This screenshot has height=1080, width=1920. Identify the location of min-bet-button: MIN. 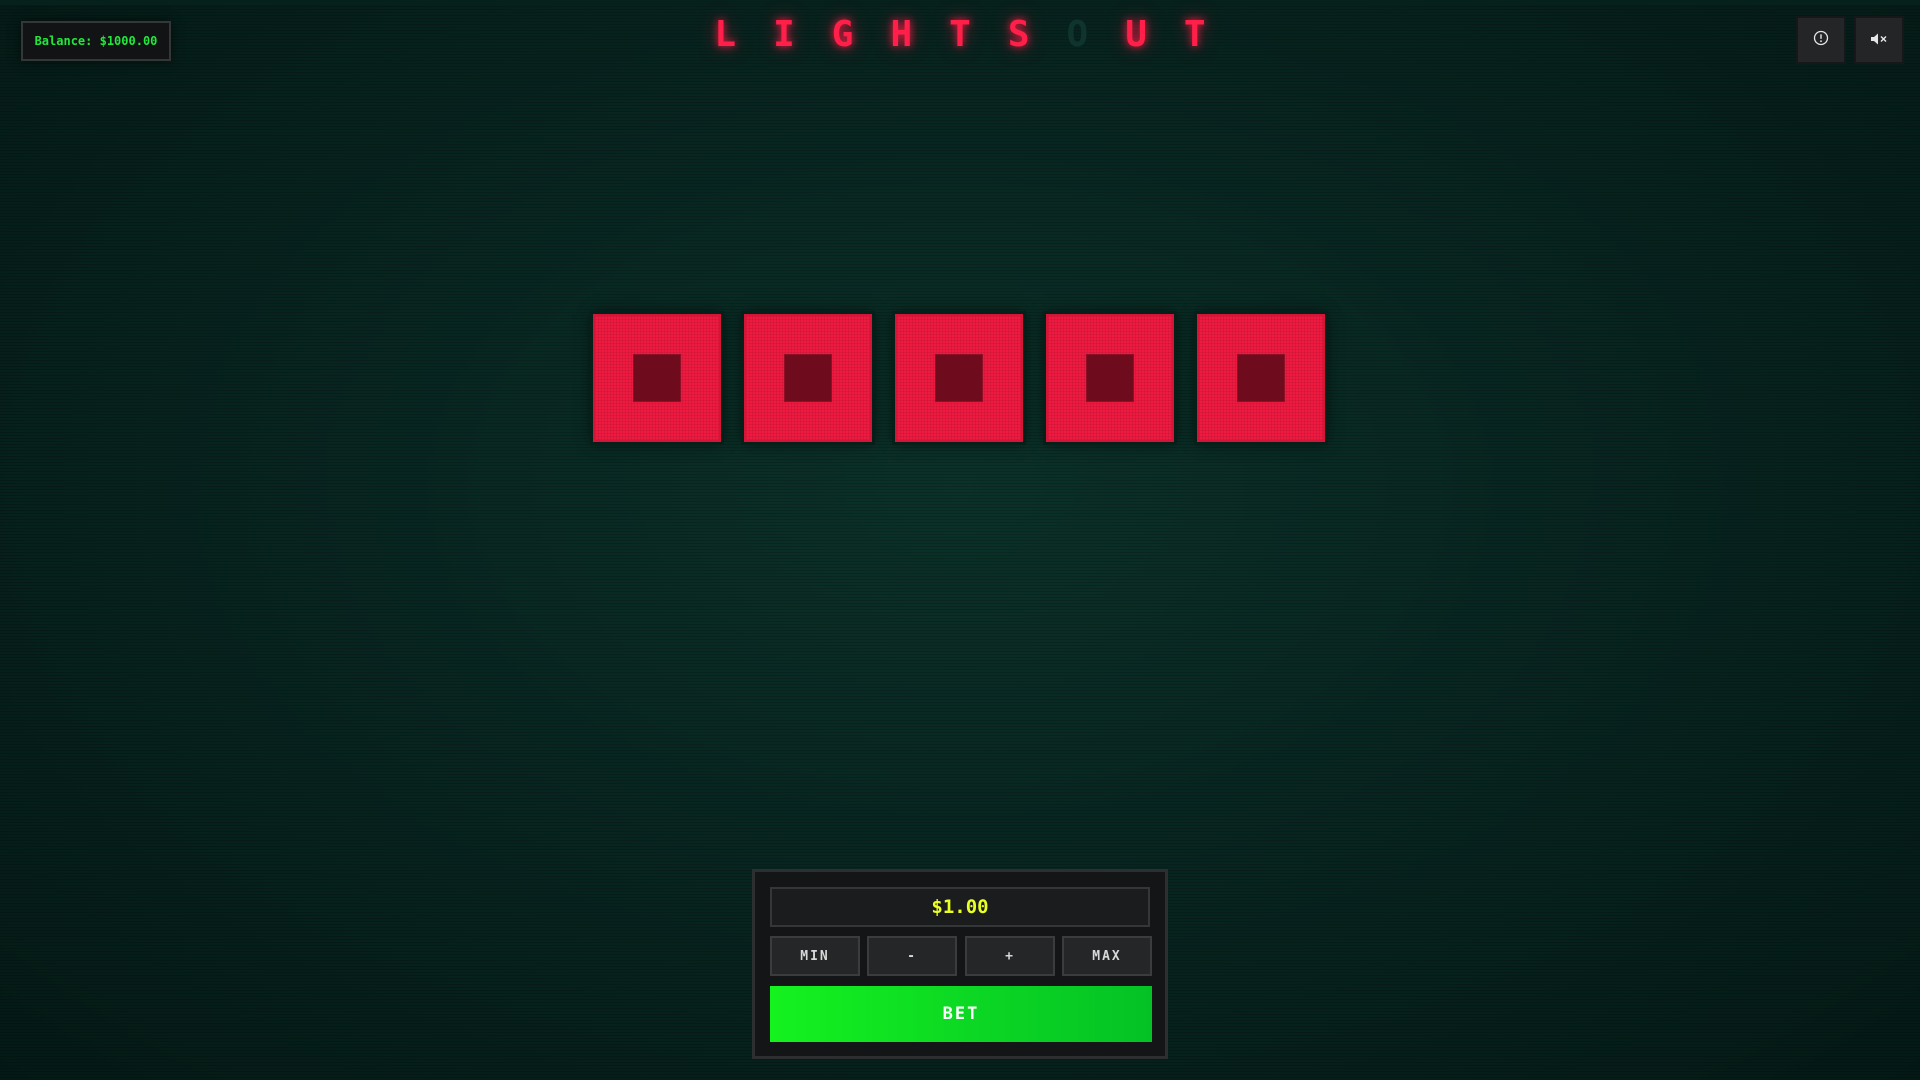
(815, 956).